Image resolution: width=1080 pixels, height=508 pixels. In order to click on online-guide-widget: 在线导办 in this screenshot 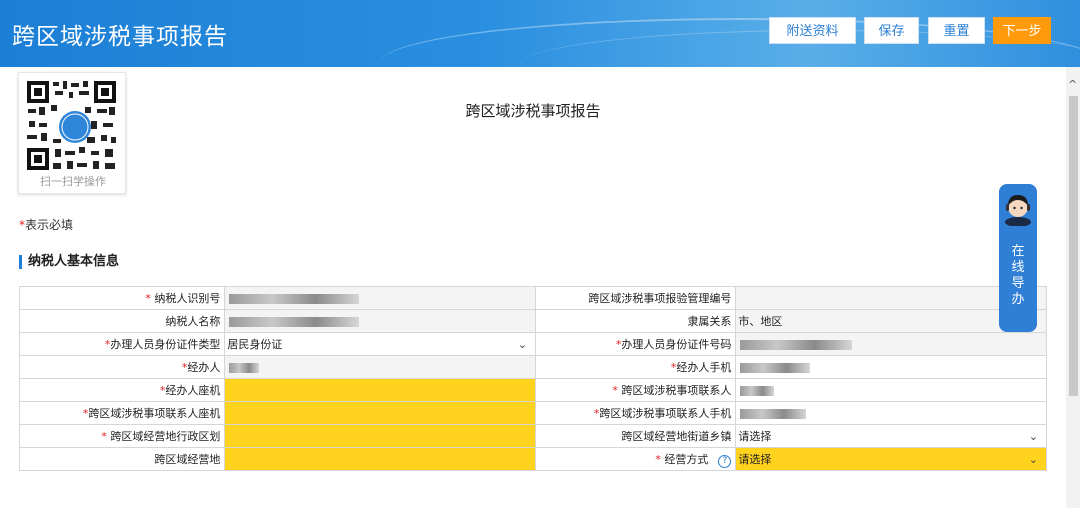, I will do `click(1018, 258)`.